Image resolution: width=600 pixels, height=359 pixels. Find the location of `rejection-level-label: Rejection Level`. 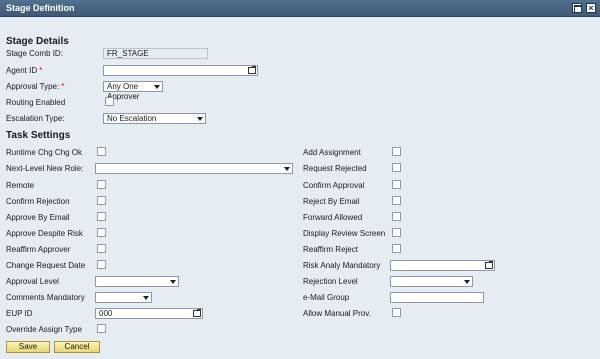

rejection-level-label: Rejection Level is located at coordinates (330, 281).